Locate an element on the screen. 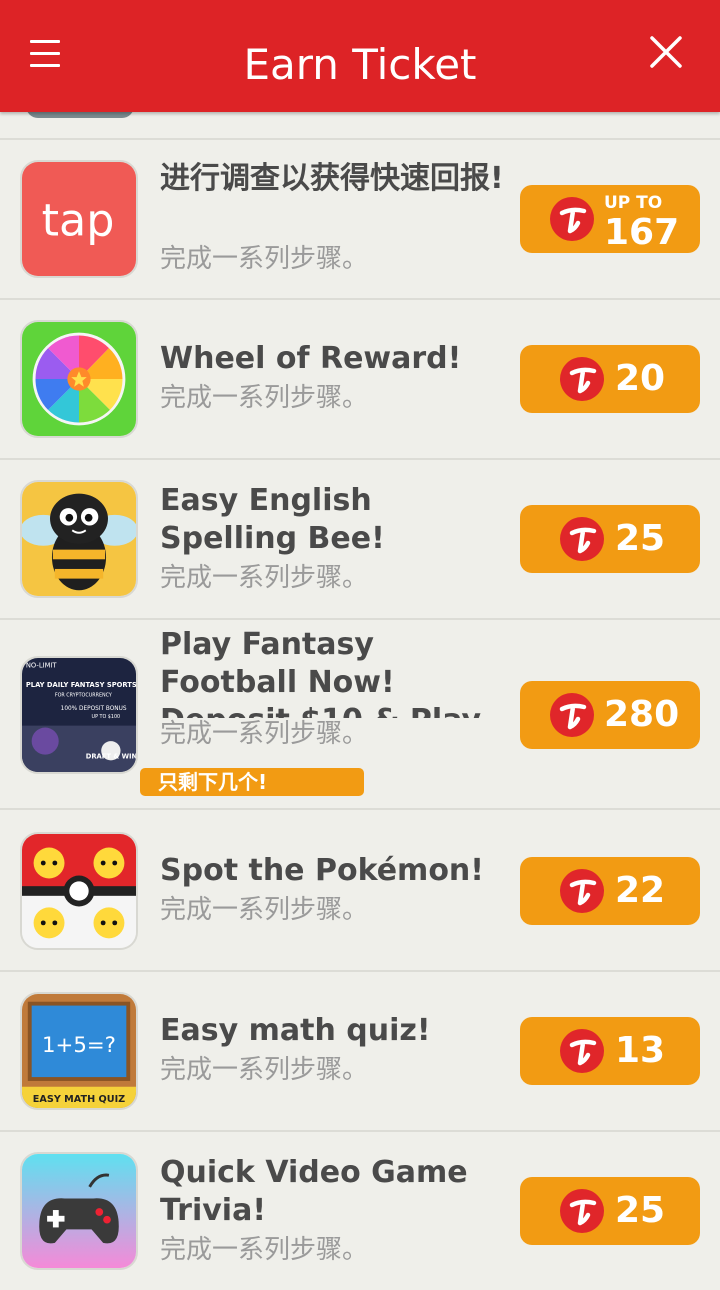 The width and height of the screenshot is (720, 1290). earn-tickets-button: 22 is located at coordinates (610, 891).